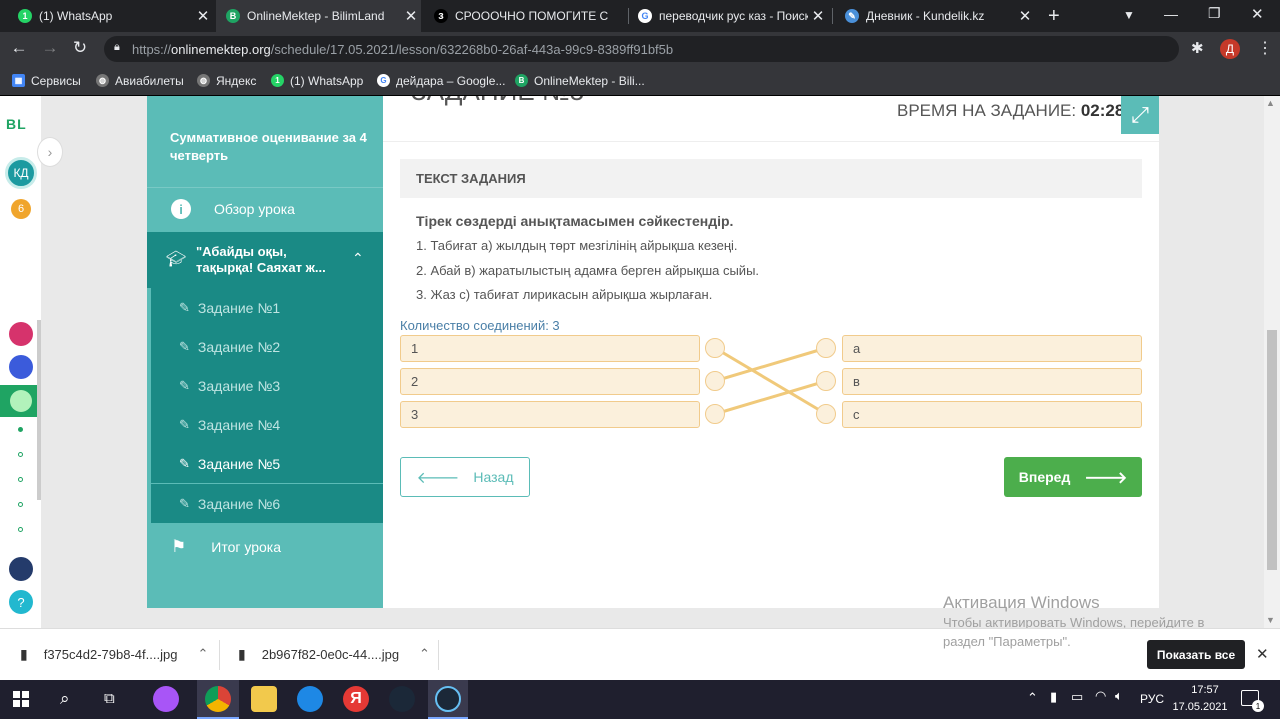 The image size is (1280, 719). What do you see at coordinates (21, 209) in the screenshot?
I see `notification-badge: 6` at bounding box center [21, 209].